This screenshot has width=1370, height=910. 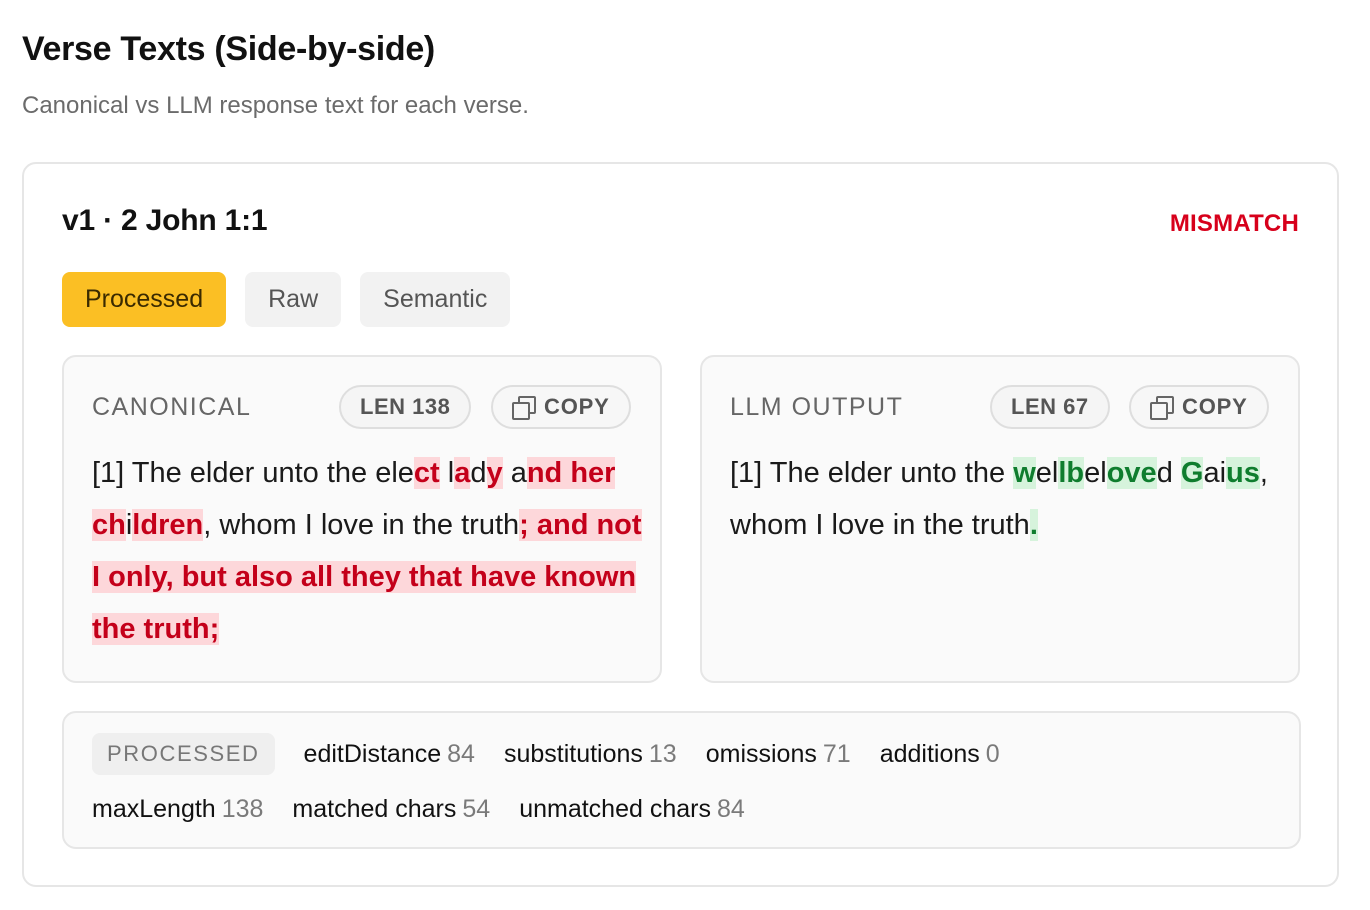 I want to click on metric-omissions: omissions 71, so click(x=778, y=753).